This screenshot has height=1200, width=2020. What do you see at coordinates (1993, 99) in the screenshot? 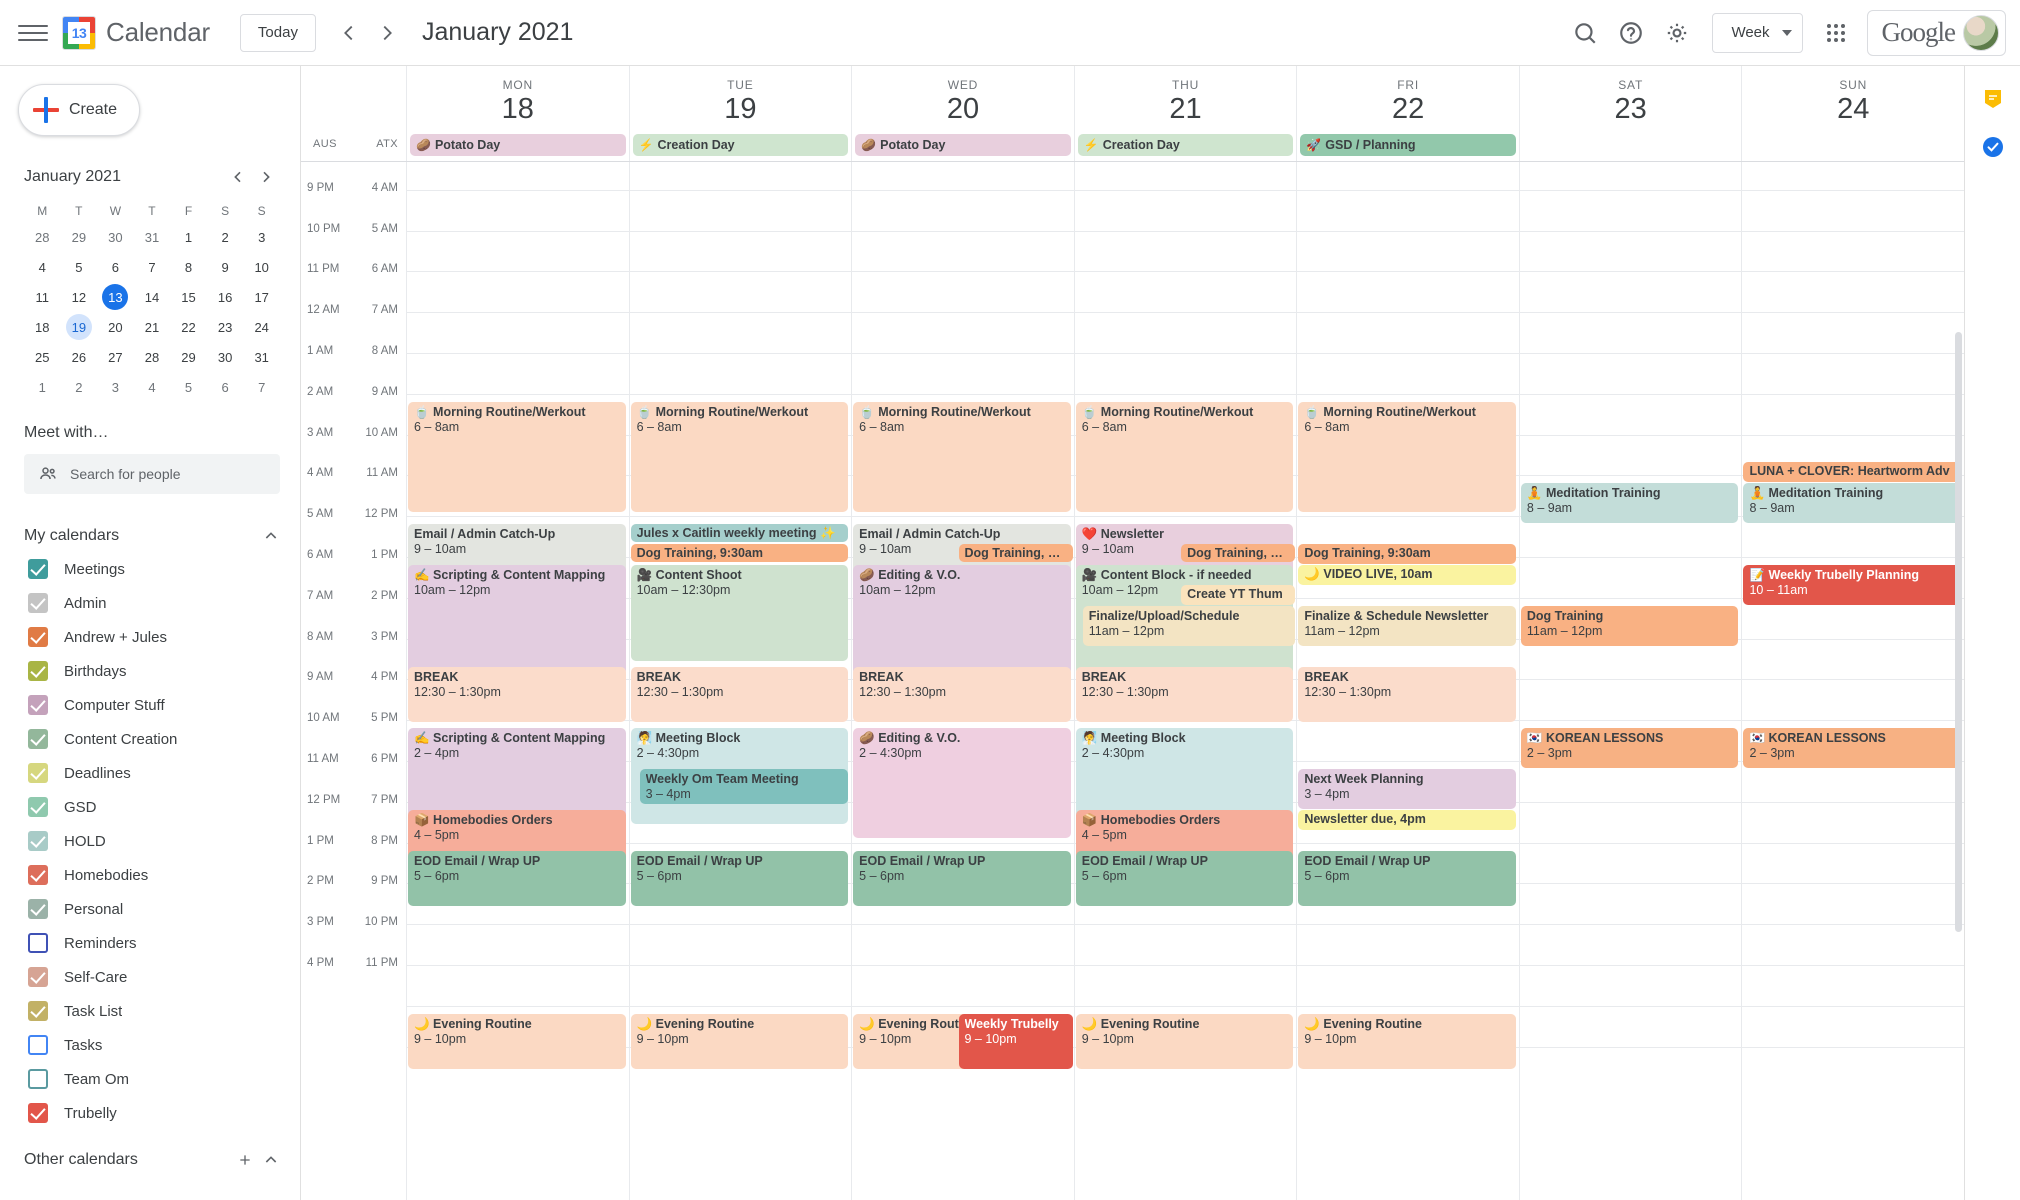
I see `keep-icon` at bounding box center [1993, 99].